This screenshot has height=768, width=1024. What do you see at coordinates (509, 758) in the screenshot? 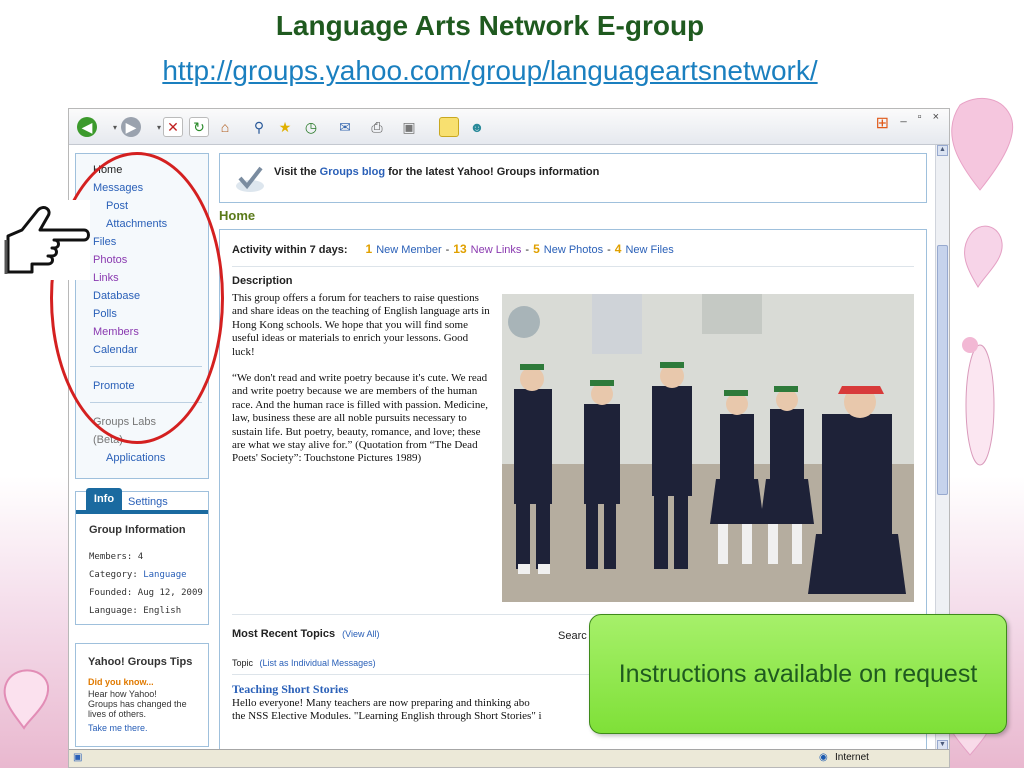
I see `browser-status-bar: ▣ ◉ Internet` at bounding box center [509, 758].